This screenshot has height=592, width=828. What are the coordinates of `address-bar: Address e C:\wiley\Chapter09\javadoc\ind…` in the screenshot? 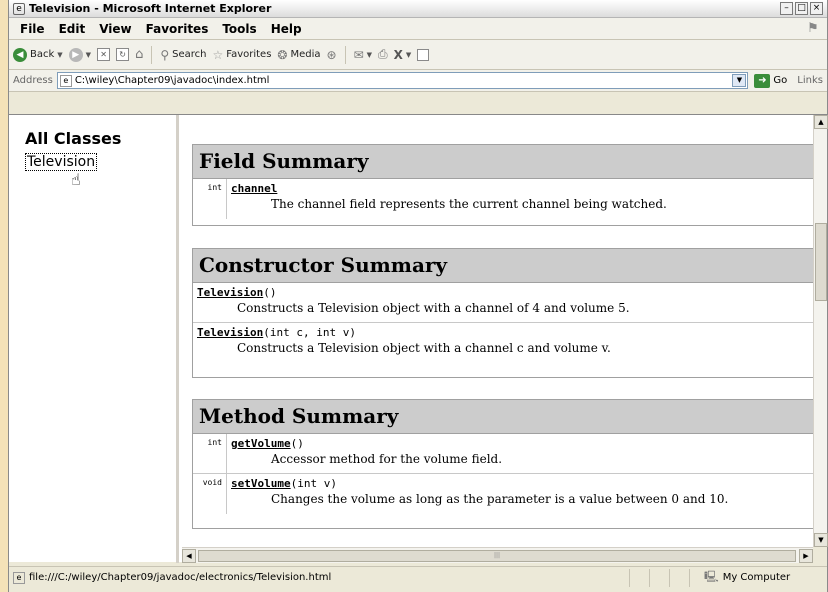 It's located at (418, 81).